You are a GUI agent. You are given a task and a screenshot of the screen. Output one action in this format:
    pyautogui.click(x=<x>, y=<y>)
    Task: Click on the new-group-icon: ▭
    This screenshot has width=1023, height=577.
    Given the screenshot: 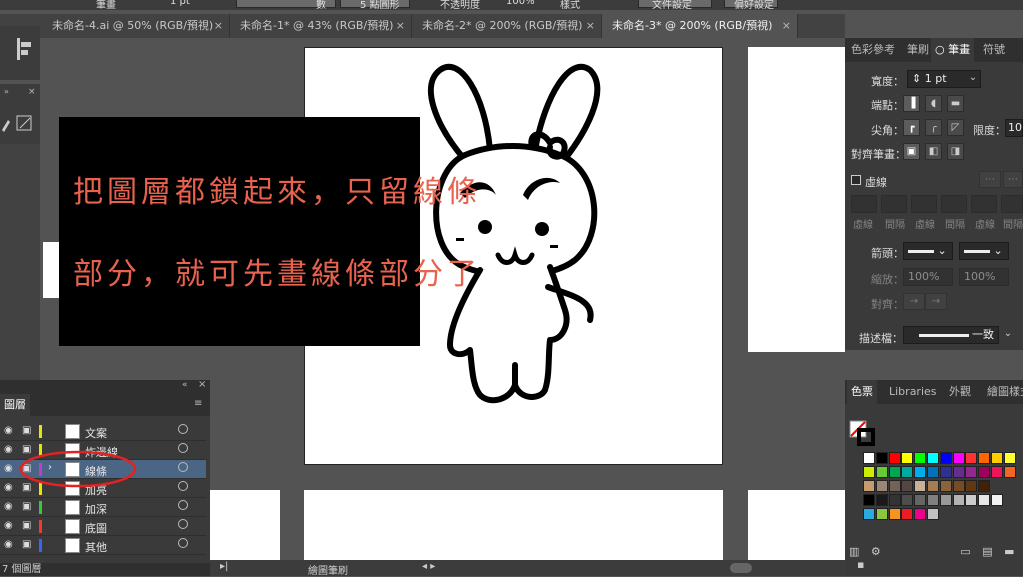 What is the action you would take?
    pyautogui.click(x=965, y=551)
    